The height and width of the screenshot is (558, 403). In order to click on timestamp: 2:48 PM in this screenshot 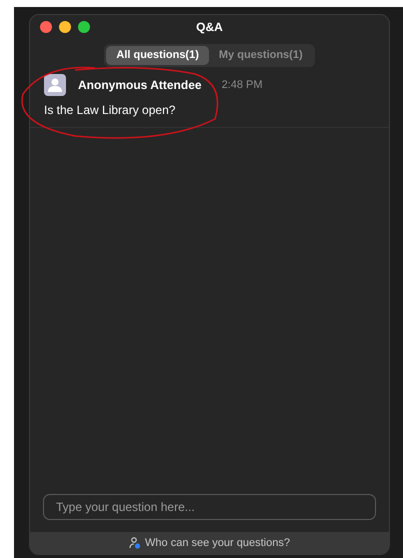, I will do `click(242, 85)`.